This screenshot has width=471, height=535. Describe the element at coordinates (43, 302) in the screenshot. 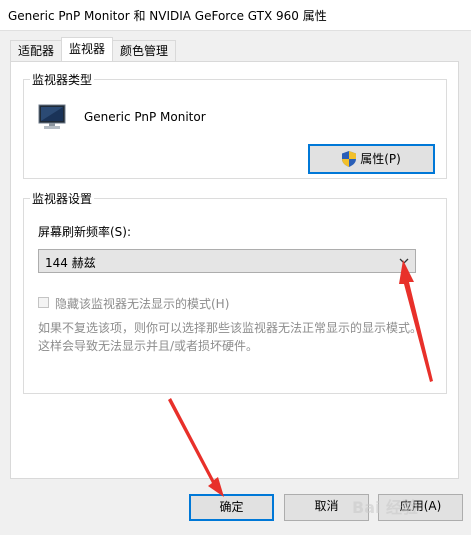

I see `hide-modes-checkbox` at that location.